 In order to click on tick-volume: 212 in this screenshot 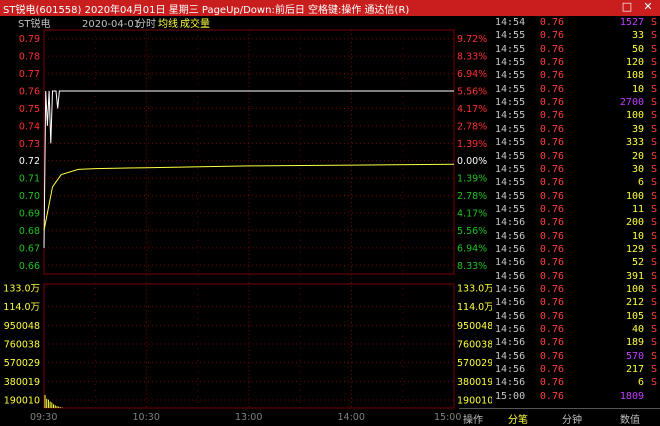, I will do `click(634, 303)`.